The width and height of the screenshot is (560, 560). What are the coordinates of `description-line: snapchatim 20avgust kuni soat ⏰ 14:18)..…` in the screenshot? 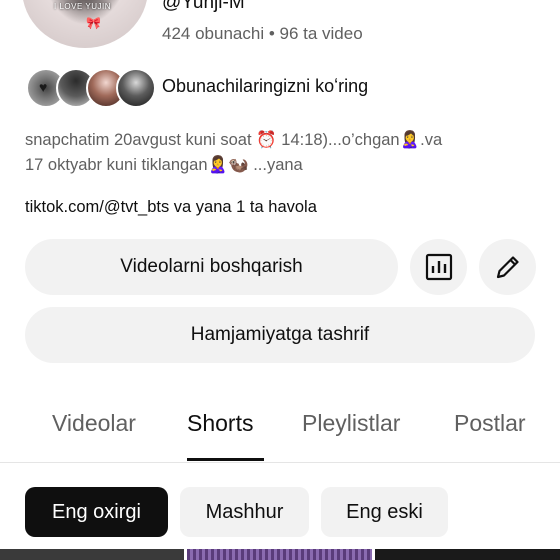 It's located at (234, 140).